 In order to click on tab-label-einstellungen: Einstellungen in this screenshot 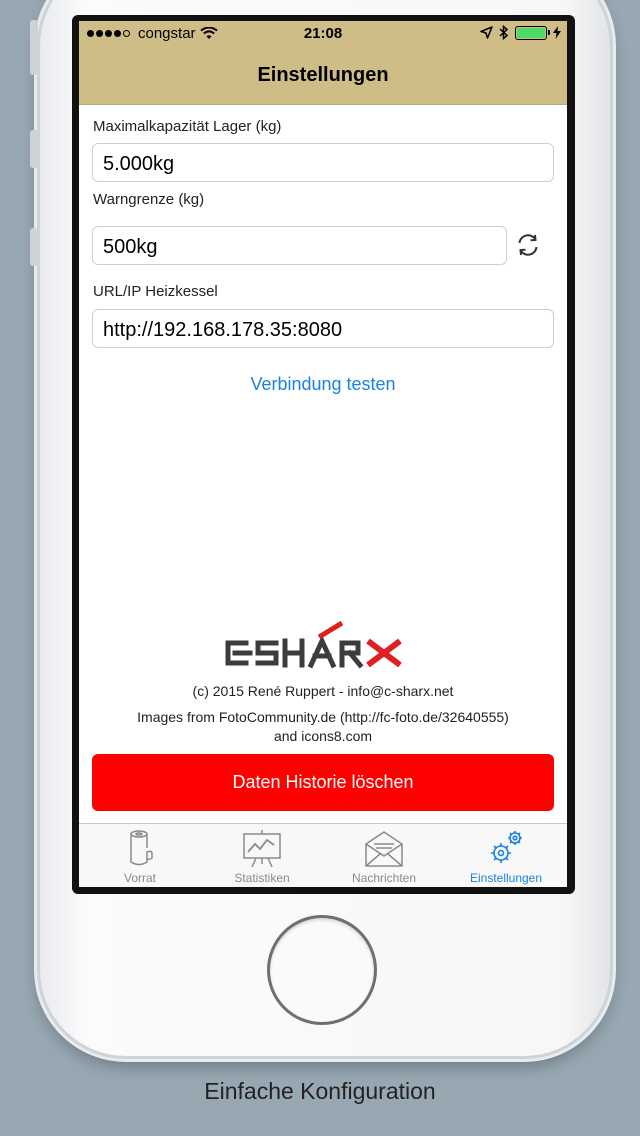, I will do `click(506, 878)`.